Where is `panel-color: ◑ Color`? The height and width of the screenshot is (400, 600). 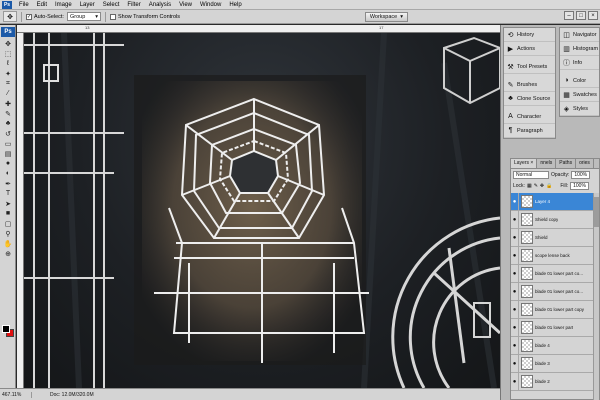 panel-color: ◑ Color is located at coordinates (579, 81).